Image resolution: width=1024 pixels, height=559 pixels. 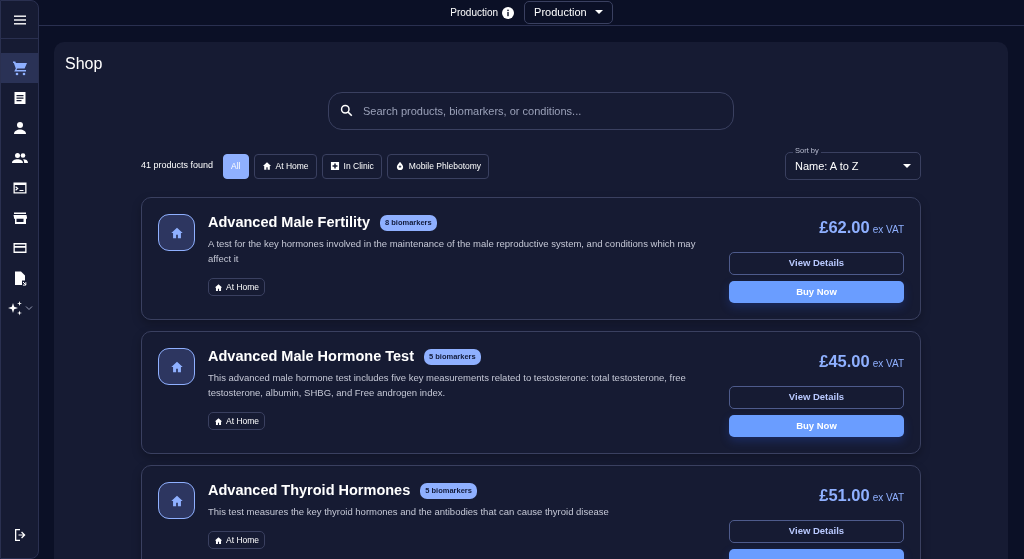 What do you see at coordinates (474, 13) in the screenshot?
I see `environment-label: Production` at bounding box center [474, 13].